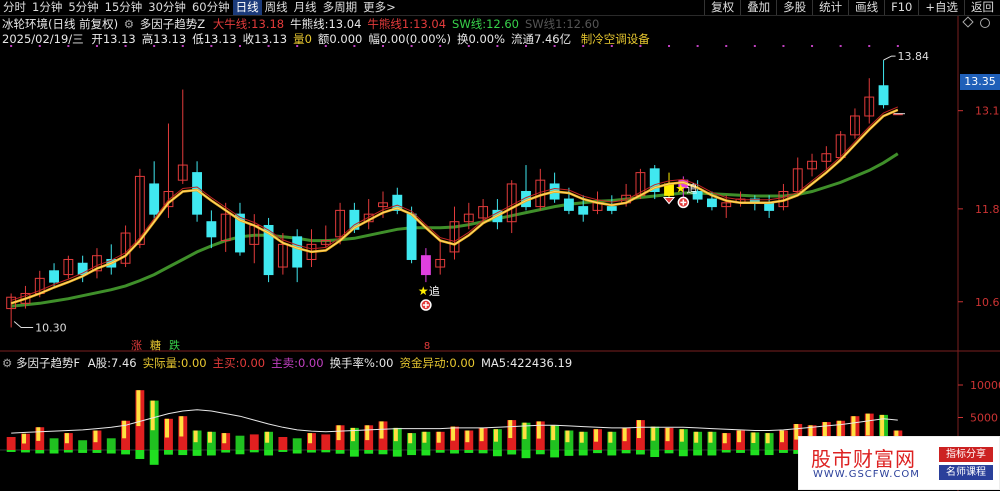 Image resolution: width=1000 pixels, height=491 pixels. Describe the element at coordinates (361, 363) in the screenshot. I see `lower-value-4: 换手率%:00` at that location.